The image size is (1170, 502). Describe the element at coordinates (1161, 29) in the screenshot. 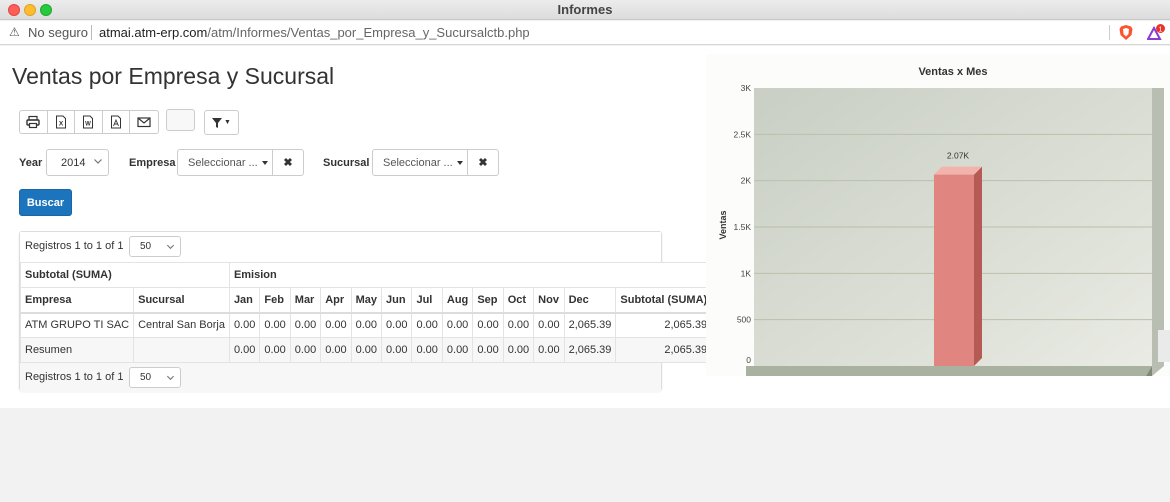

I see `rewards-badge: 1` at that location.